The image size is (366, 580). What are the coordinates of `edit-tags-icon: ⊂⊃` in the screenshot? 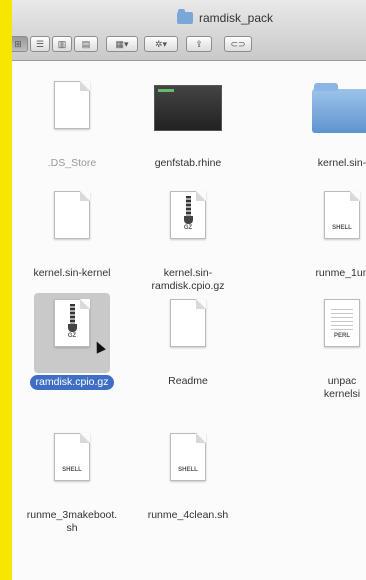 It's located at (238, 43).